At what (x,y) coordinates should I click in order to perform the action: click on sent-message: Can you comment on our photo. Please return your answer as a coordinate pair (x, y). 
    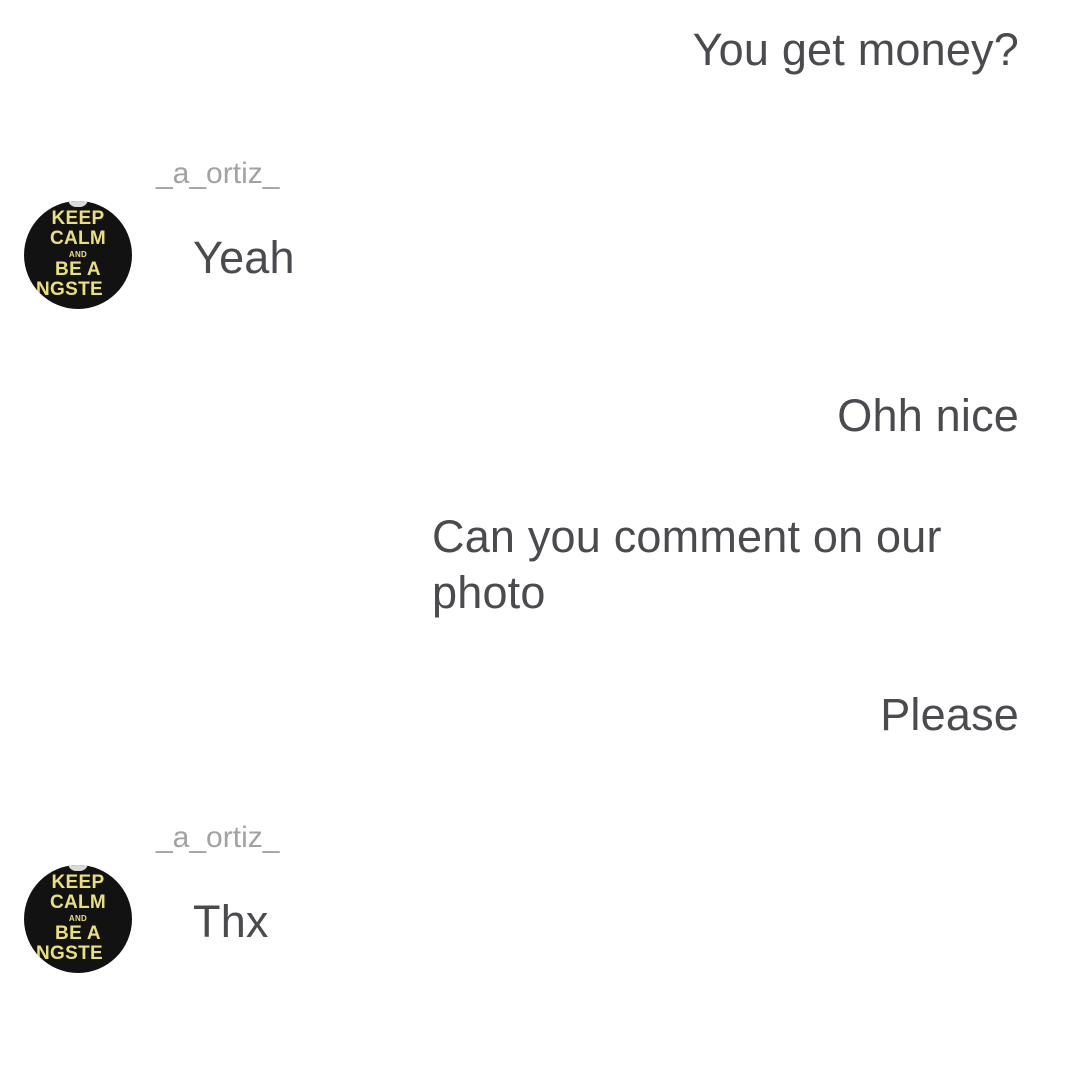
    Looking at the image, I should click on (732, 565).